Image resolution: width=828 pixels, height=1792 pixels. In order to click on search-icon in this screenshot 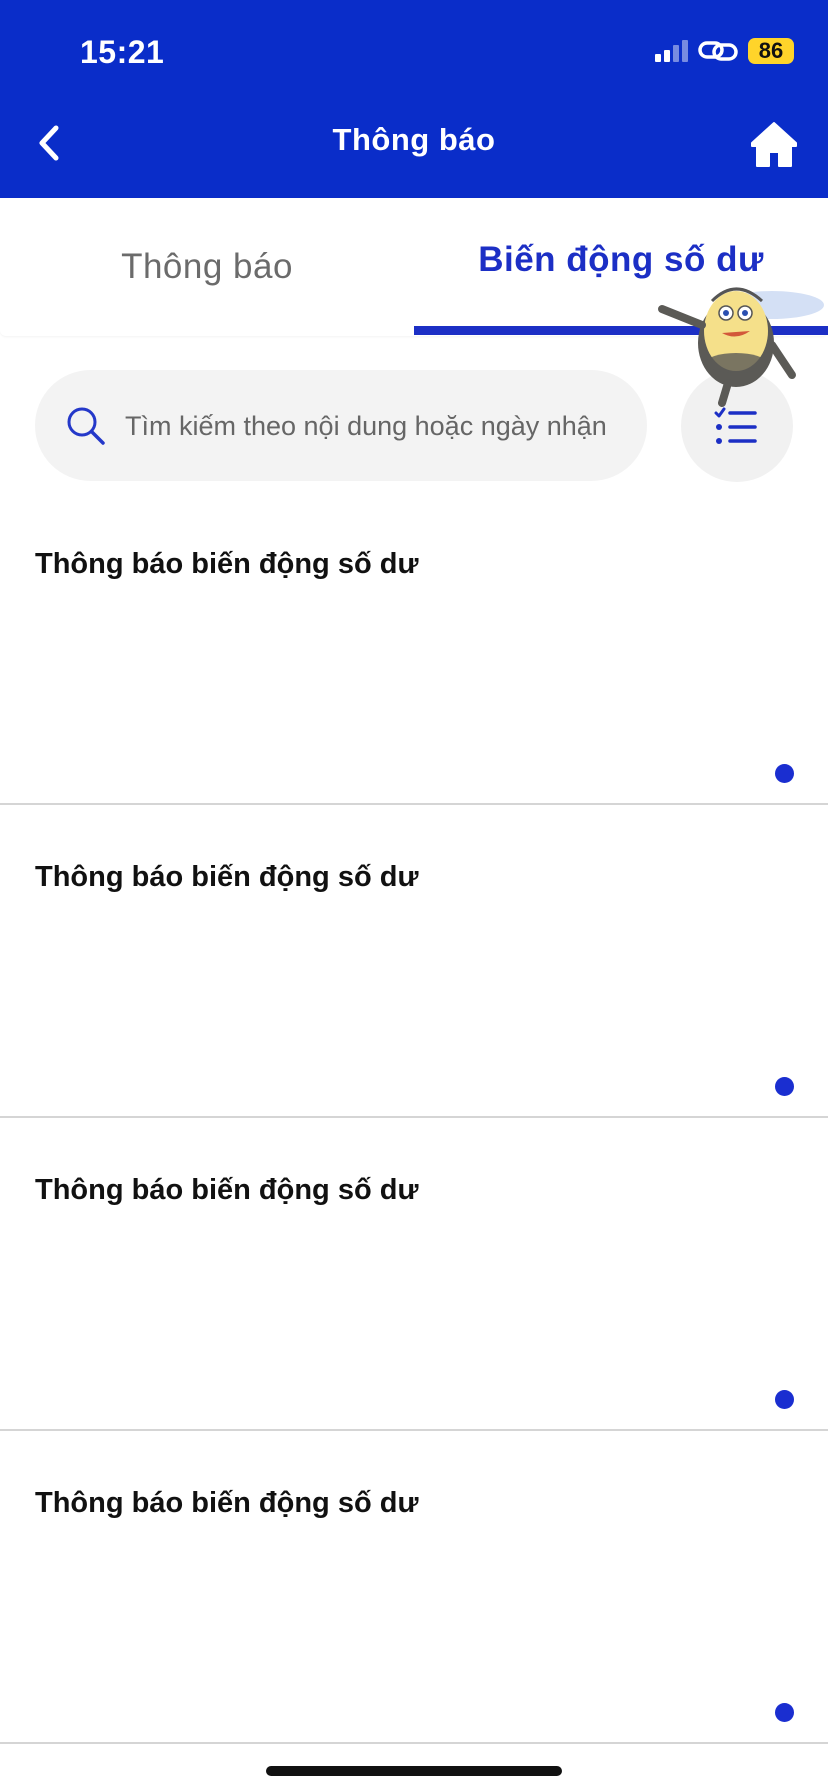, I will do `click(86, 426)`.